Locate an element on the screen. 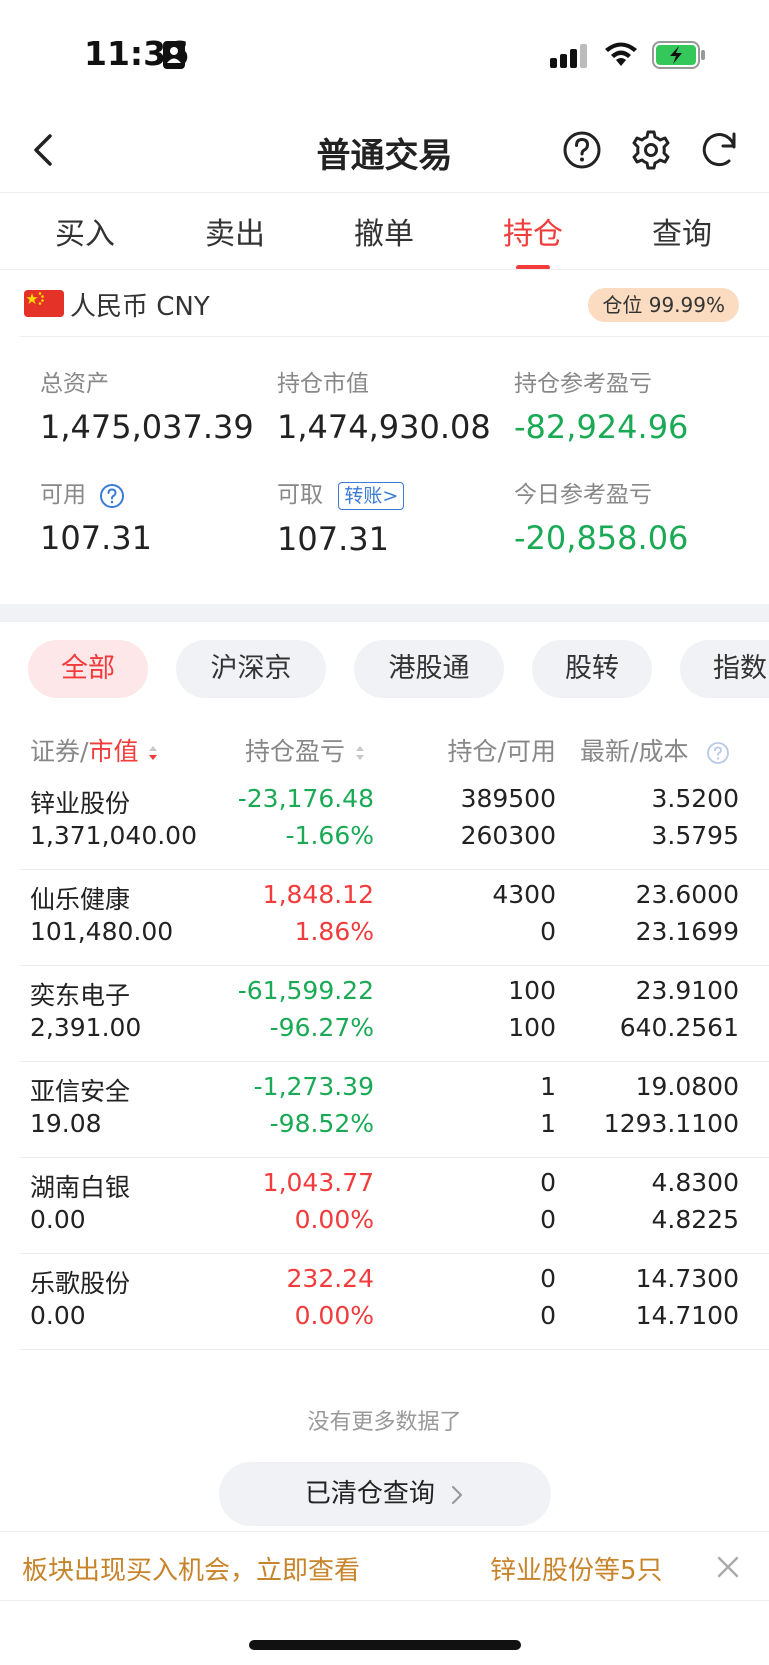 The image size is (769, 1665). filter-index: 指数 is located at coordinates (724, 669).